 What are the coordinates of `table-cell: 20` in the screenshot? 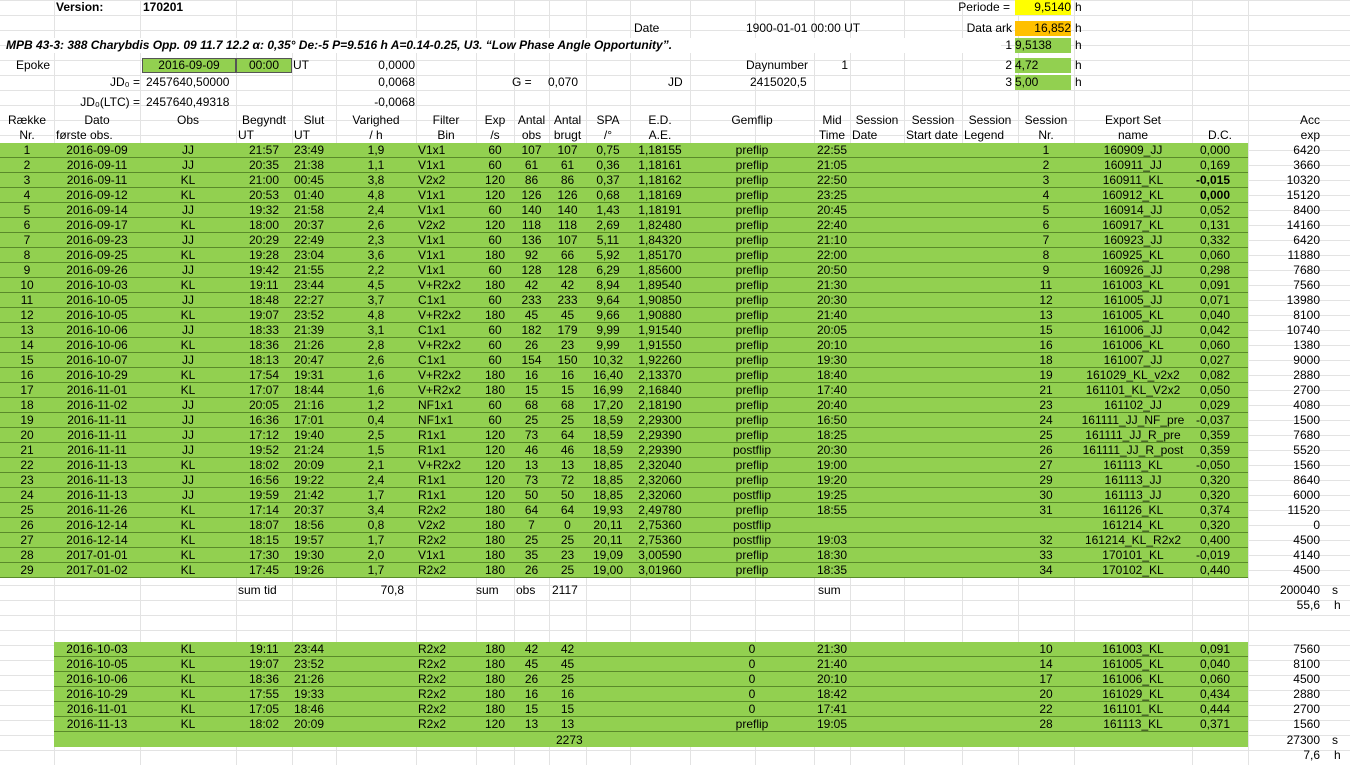 It's located at (1046, 694).